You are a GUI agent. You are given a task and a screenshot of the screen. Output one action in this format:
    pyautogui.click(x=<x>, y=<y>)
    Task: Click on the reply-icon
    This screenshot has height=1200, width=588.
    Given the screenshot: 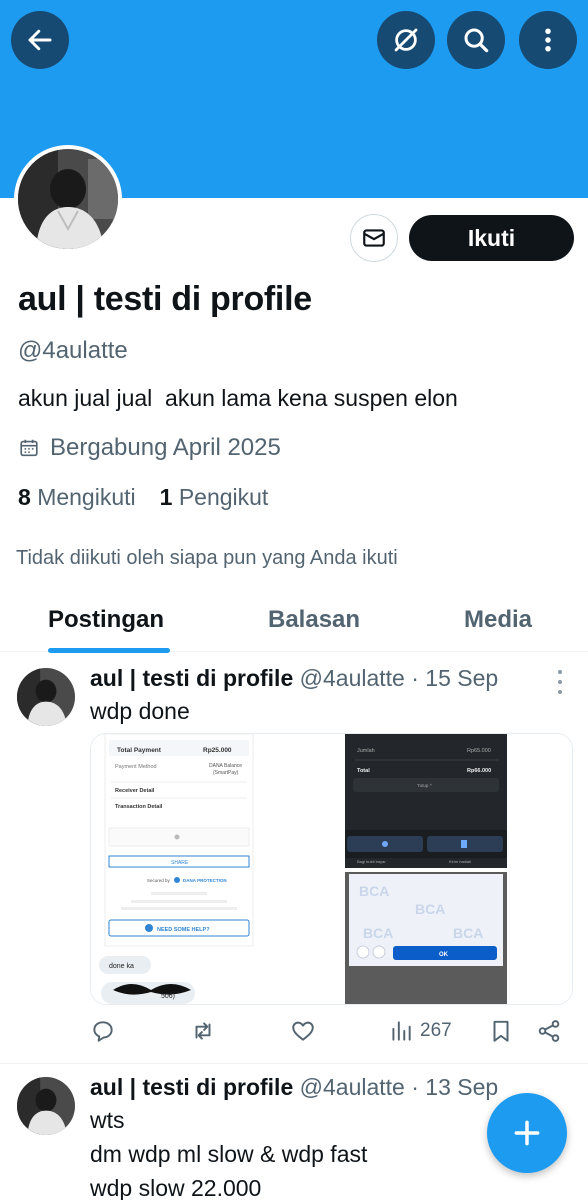 What is the action you would take?
    pyautogui.click(x=103, y=1031)
    